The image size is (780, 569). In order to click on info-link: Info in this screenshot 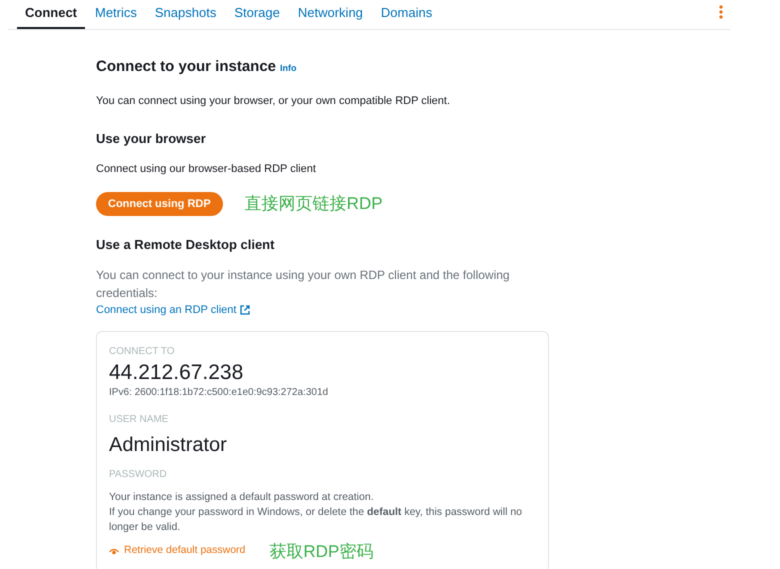, I will do `click(288, 69)`.